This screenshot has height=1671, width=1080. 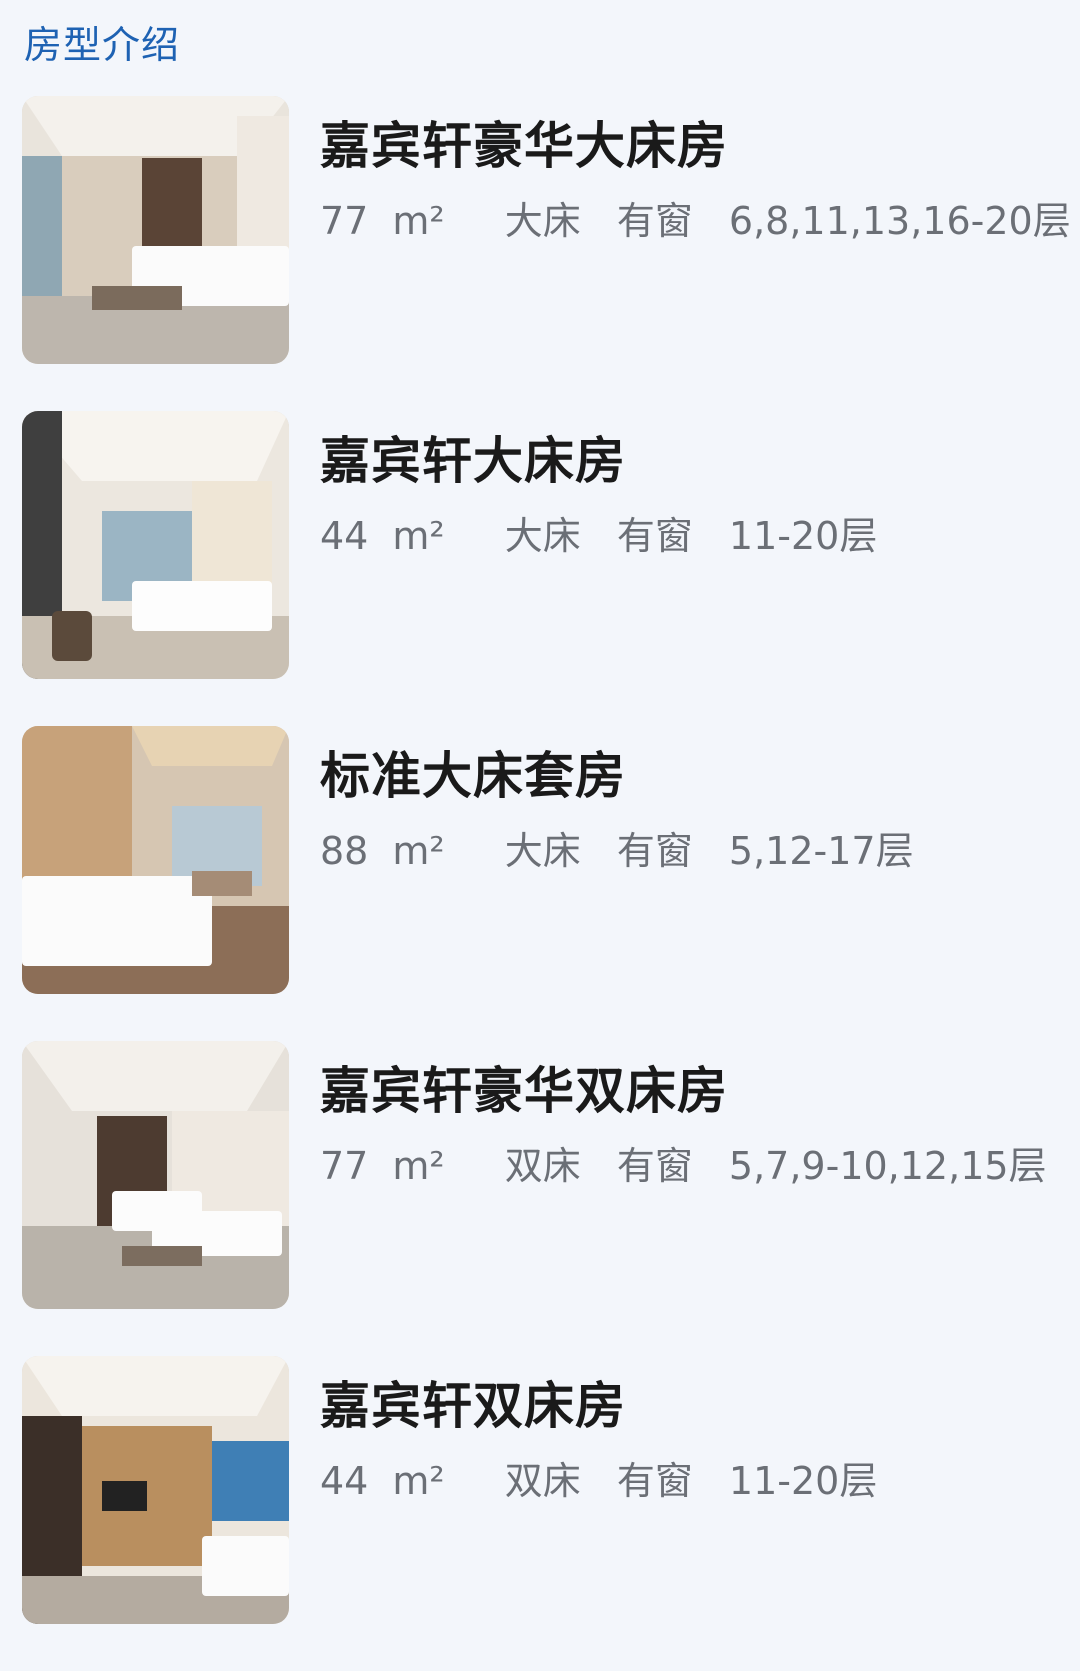 What do you see at coordinates (887, 1166) in the screenshot?
I see `room-floors: 5,7,9-10,12,15层` at bounding box center [887, 1166].